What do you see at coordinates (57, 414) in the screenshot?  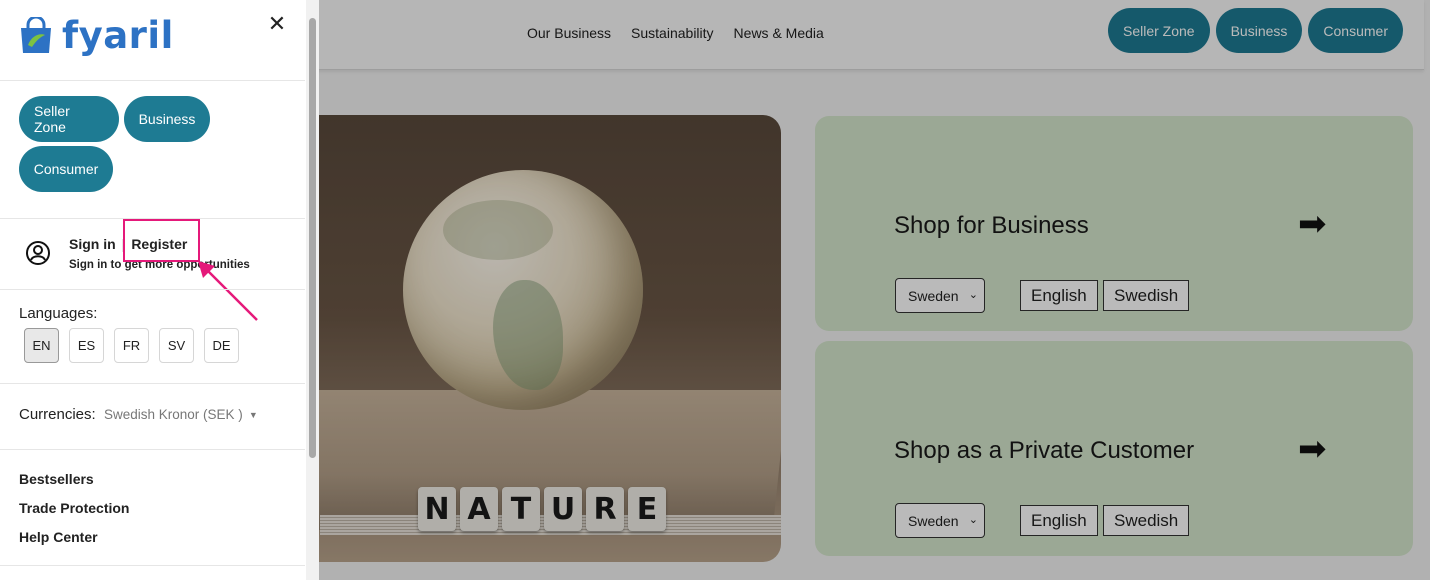 I see `currencies-label: Currencies:` at bounding box center [57, 414].